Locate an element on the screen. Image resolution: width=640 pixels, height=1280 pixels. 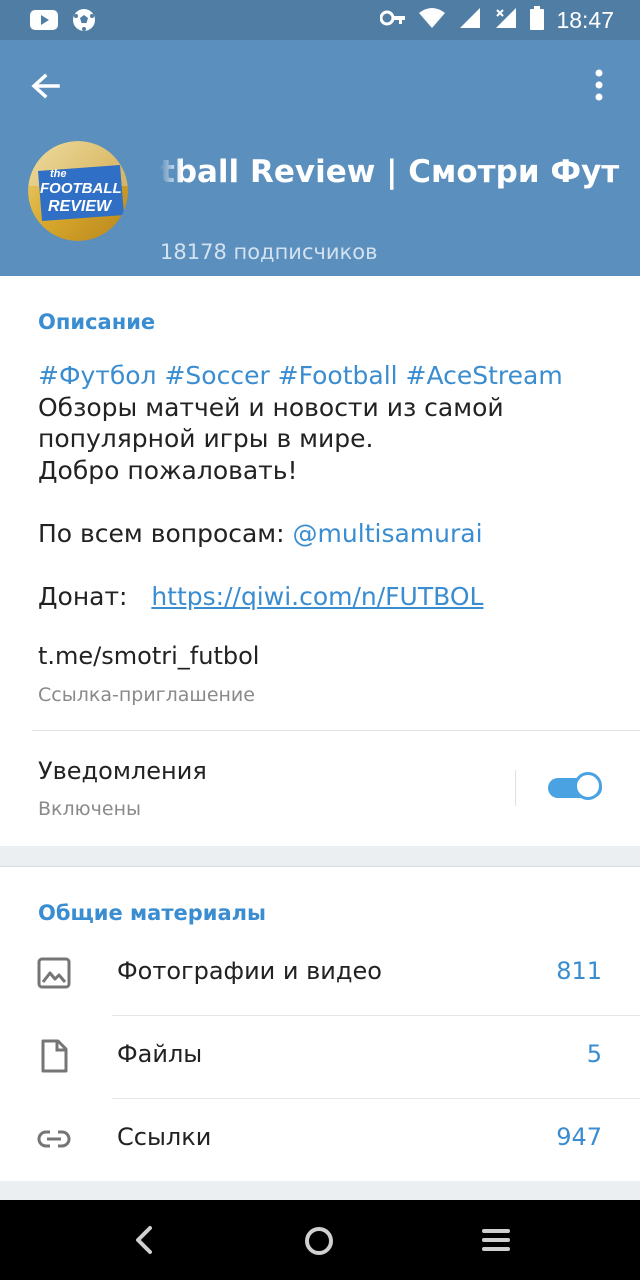
media-row-links: Ссылки 947 is located at coordinates (320, 1140).